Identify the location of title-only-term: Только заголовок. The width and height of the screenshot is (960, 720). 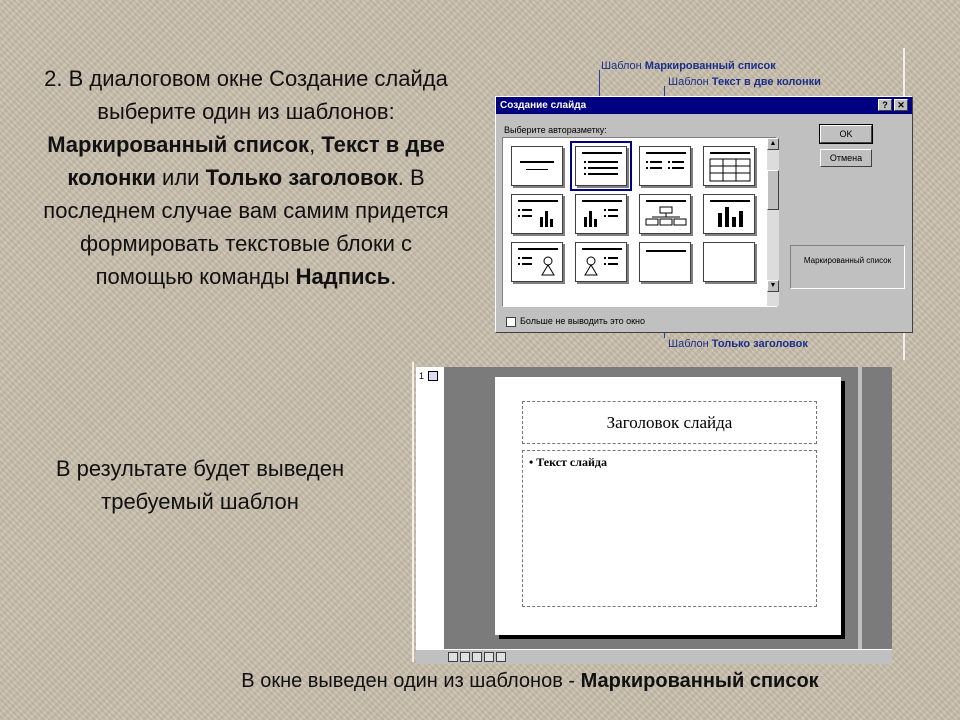
(301, 177).